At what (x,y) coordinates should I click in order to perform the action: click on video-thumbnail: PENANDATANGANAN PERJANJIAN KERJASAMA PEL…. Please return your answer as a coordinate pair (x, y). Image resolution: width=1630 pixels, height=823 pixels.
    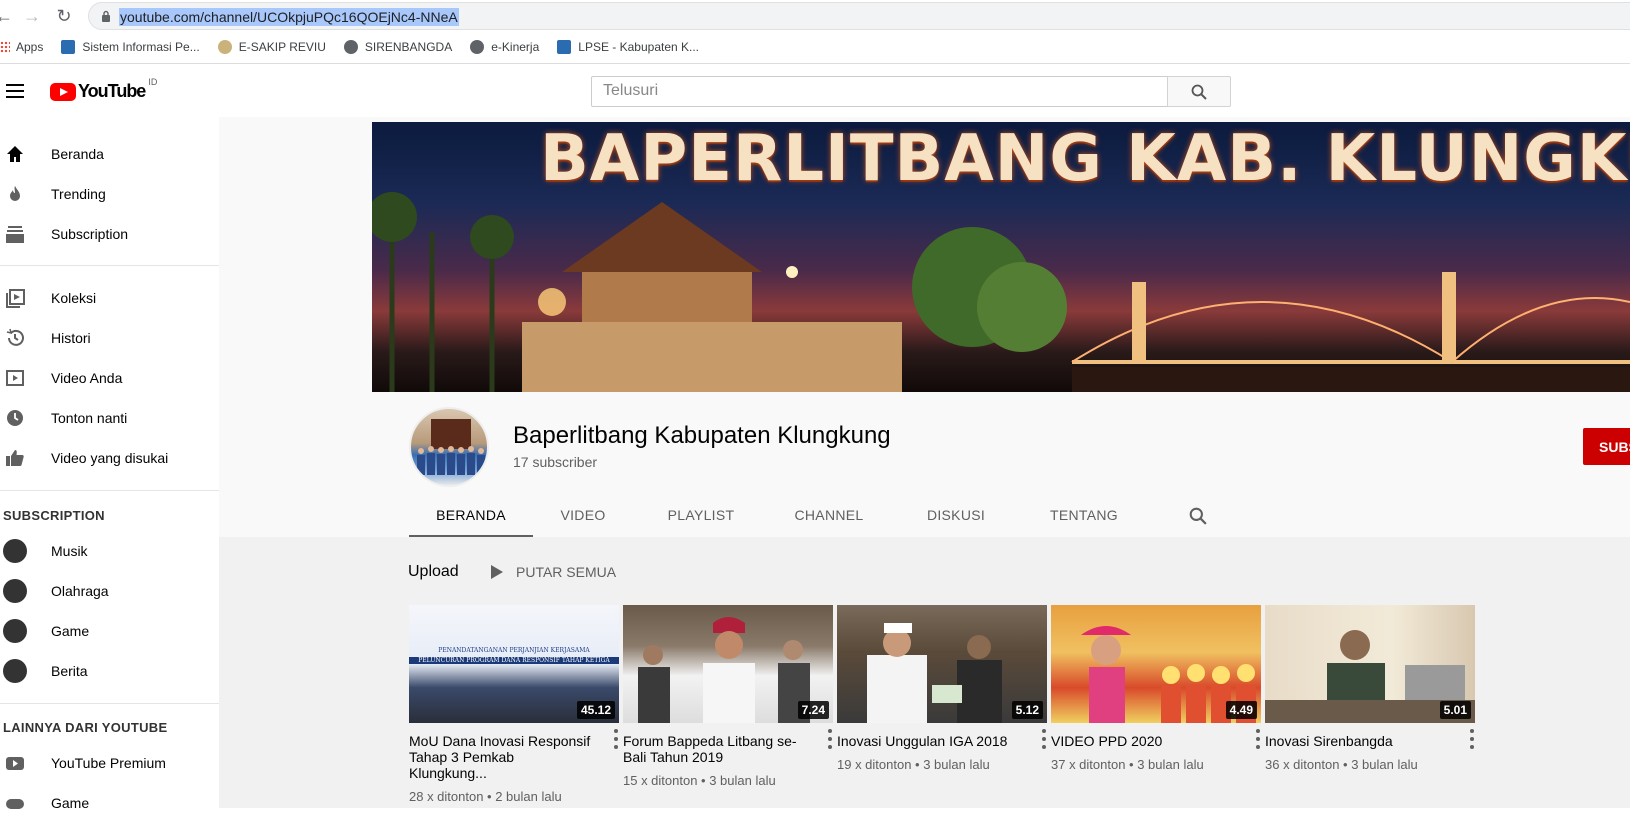
    Looking at the image, I should click on (514, 664).